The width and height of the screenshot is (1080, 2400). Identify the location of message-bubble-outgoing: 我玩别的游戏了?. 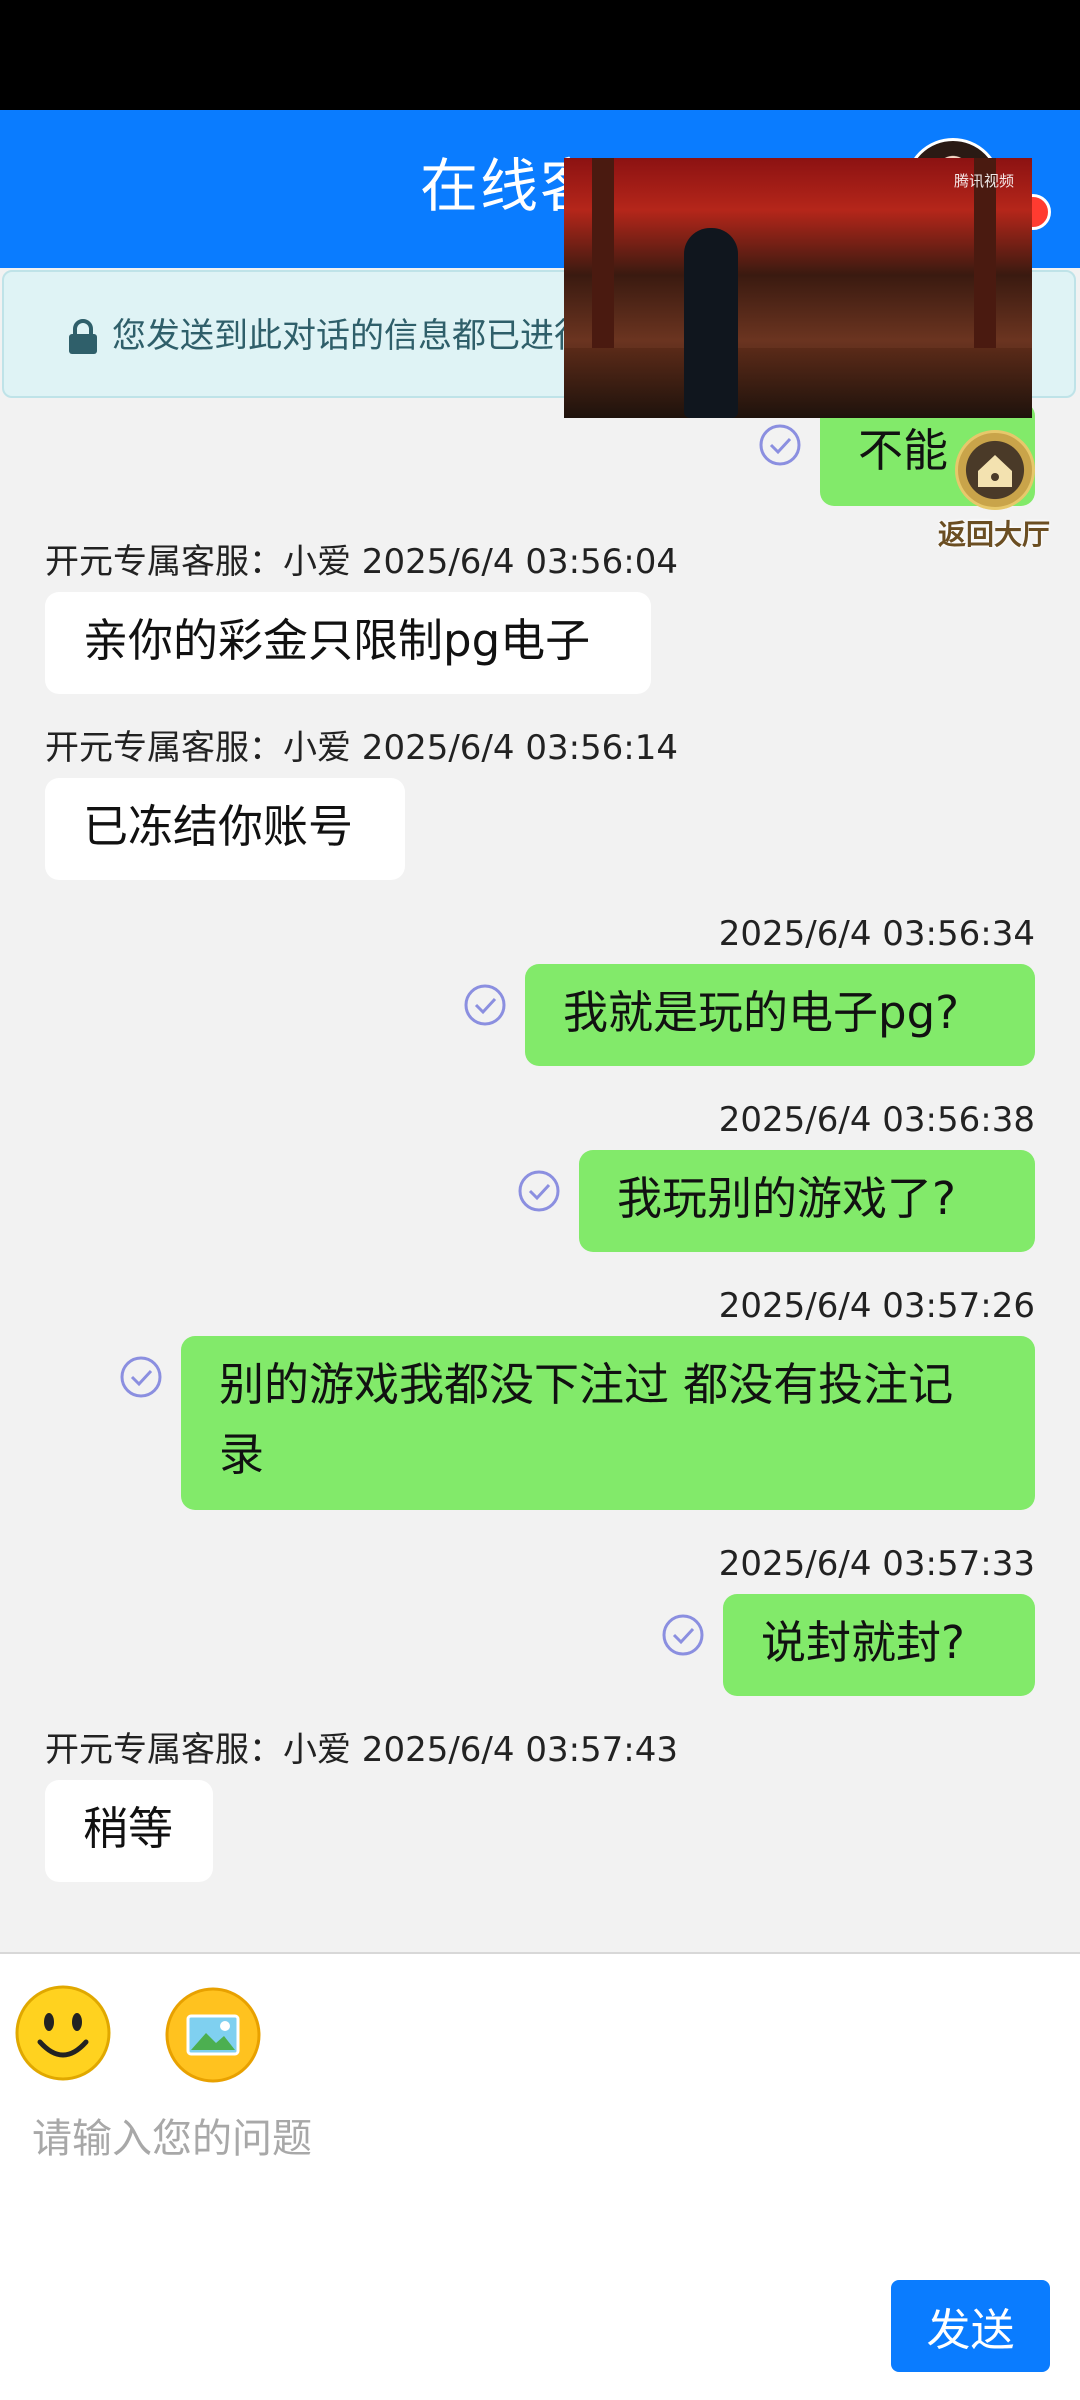
(807, 1201).